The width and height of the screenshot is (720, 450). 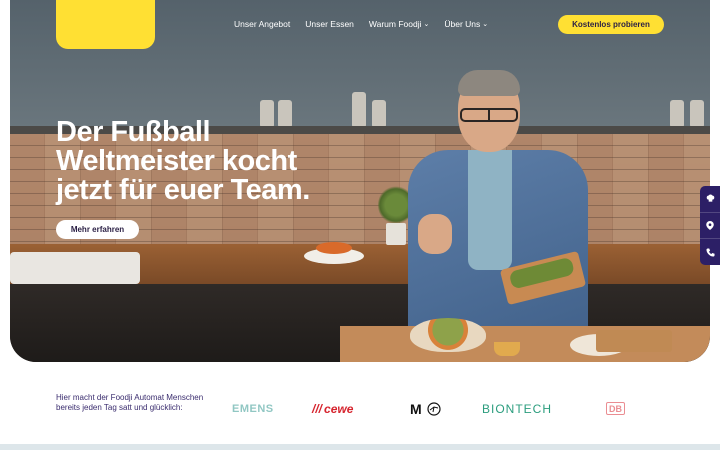 I want to click on location-pin-icon, so click(x=710, y=225).